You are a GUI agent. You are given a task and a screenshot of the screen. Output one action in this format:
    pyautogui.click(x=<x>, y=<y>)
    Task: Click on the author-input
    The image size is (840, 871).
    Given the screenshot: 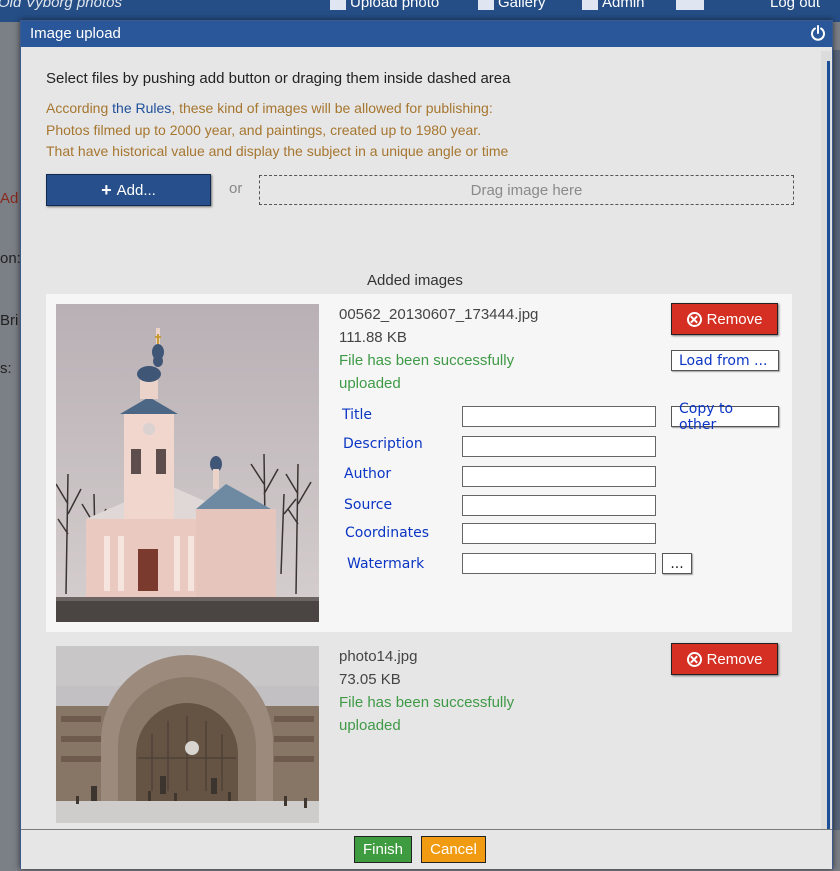 What is the action you would take?
    pyautogui.click(x=559, y=476)
    